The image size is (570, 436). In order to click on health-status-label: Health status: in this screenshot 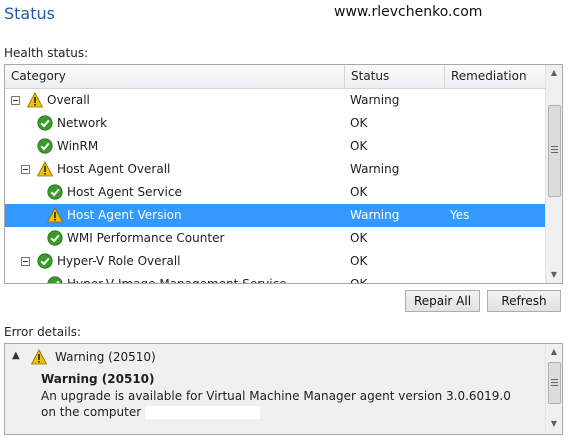, I will do `click(46, 53)`.